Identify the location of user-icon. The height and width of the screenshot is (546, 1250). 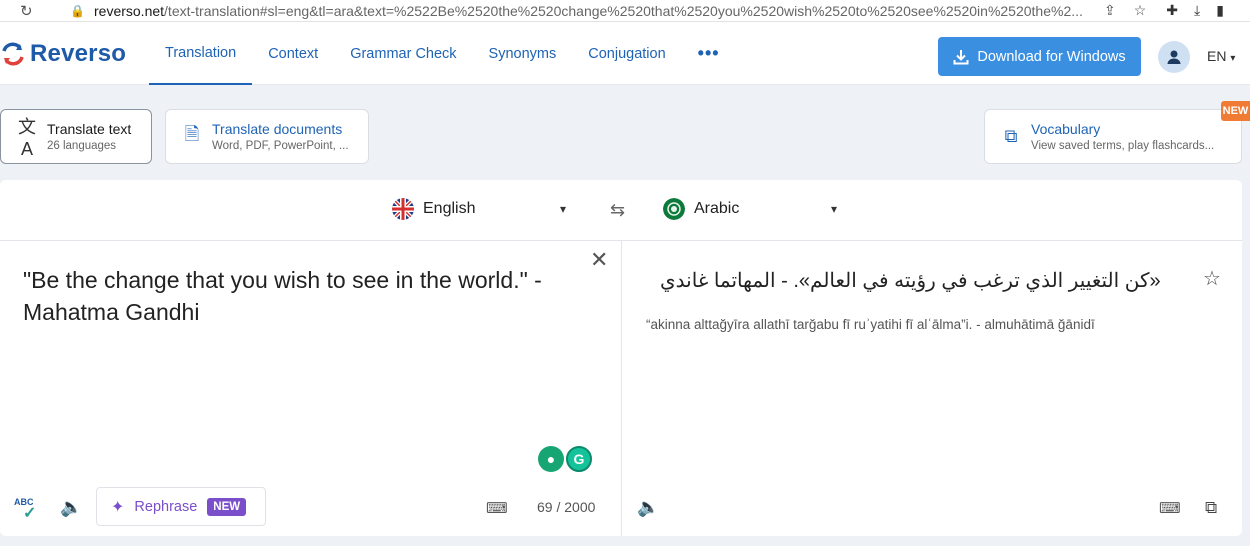
(1174, 57).